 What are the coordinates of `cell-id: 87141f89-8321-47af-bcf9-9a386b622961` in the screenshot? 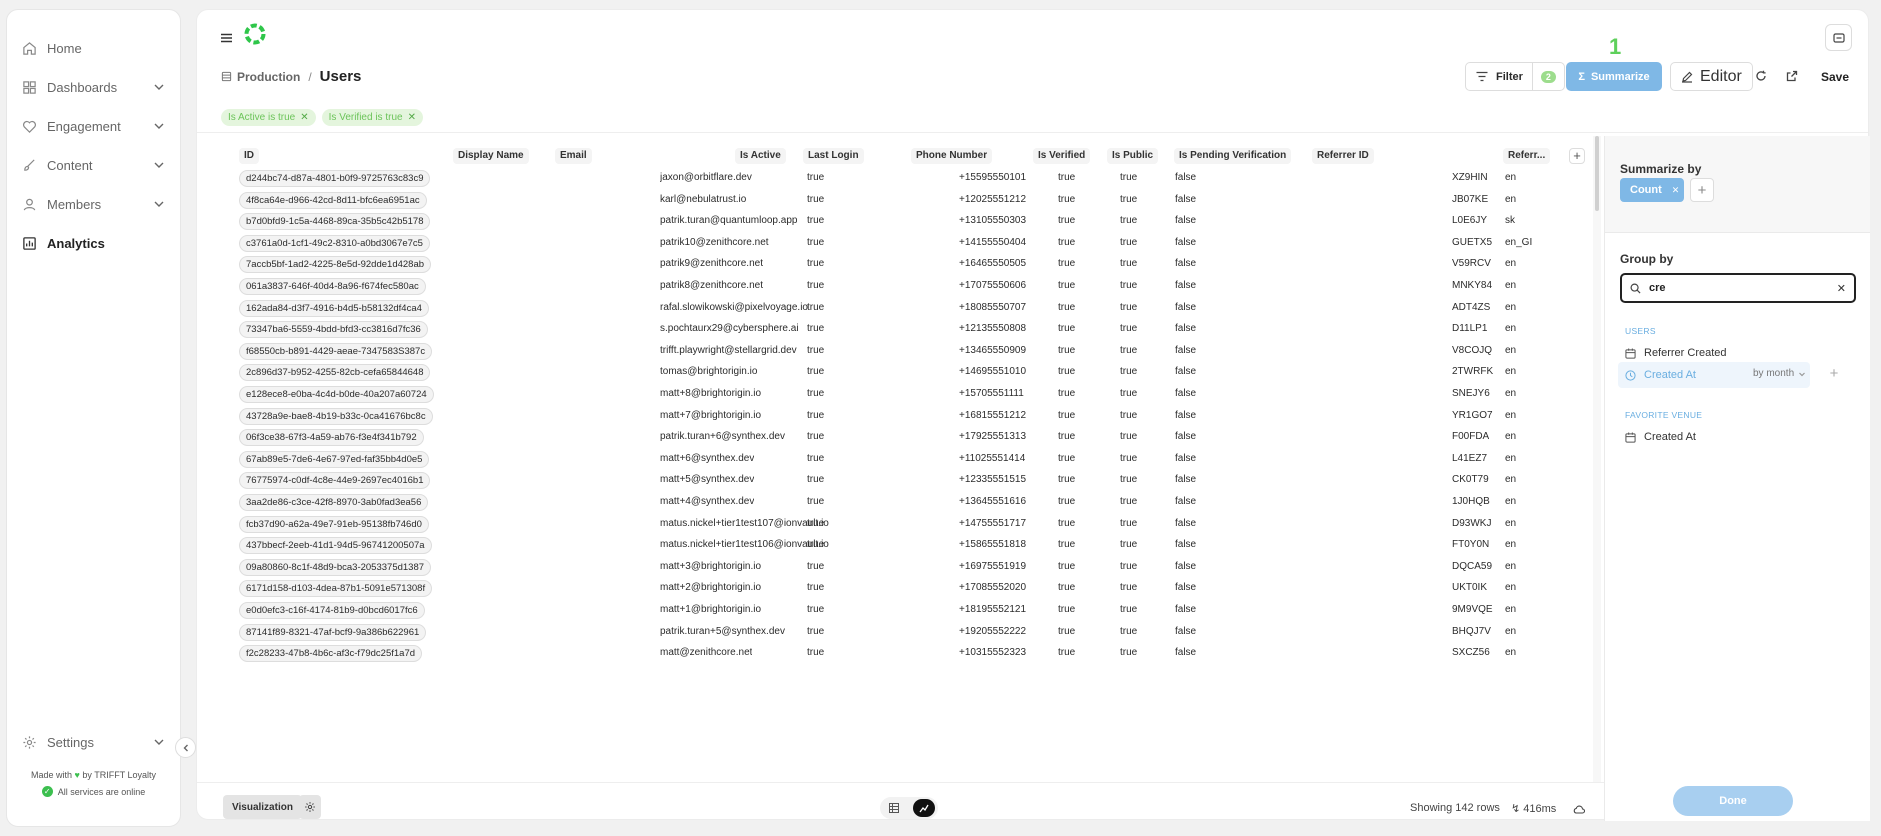 It's located at (333, 632).